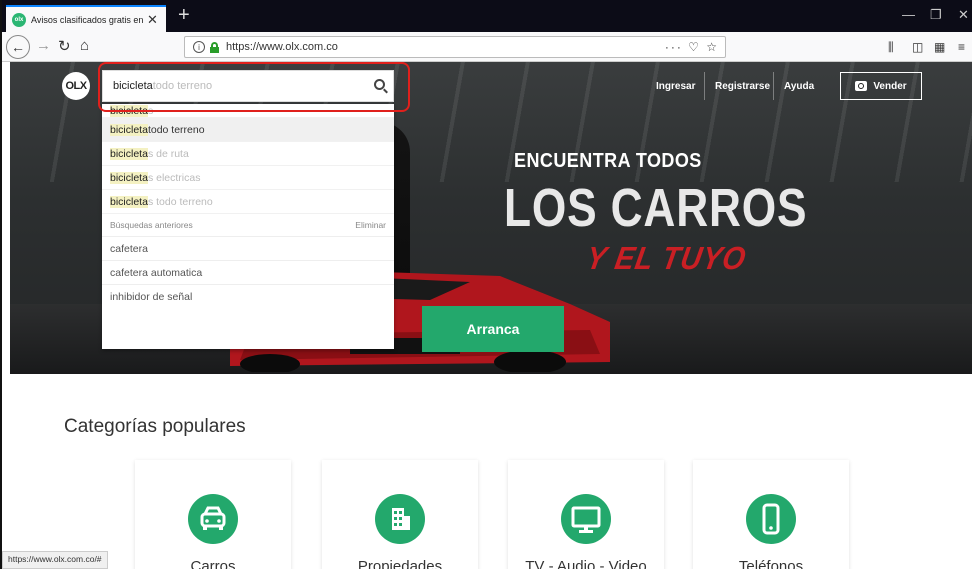  Describe the element at coordinates (675, 86) in the screenshot. I see `login-link: Ingresar` at that location.